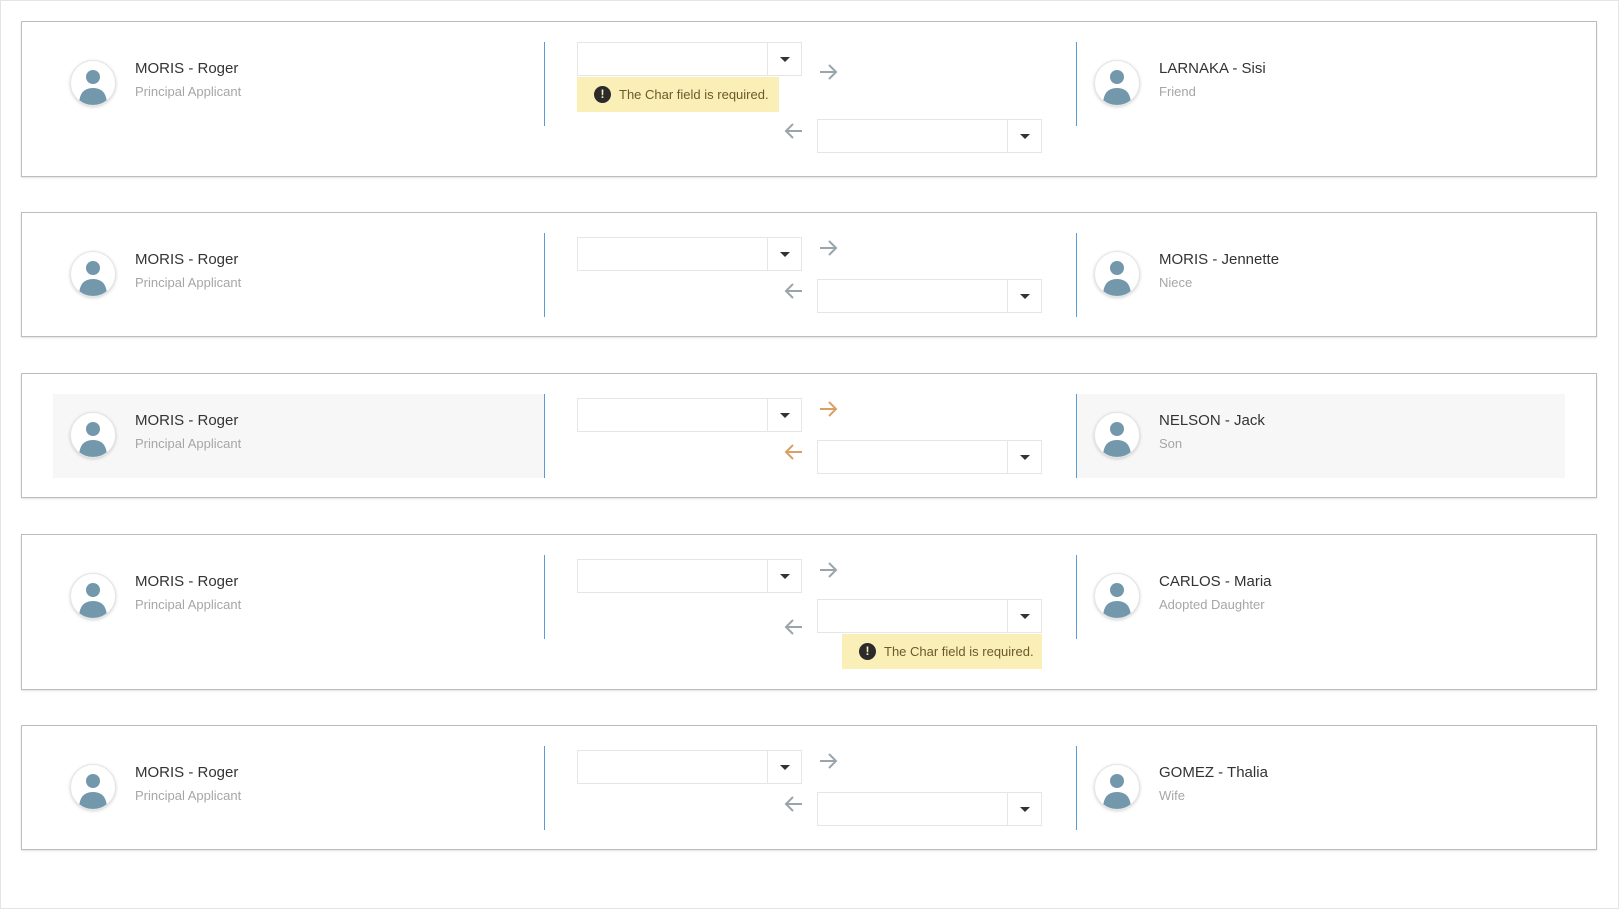 The height and width of the screenshot is (909, 1619). Describe the element at coordinates (1172, 795) in the screenshot. I see `person-role: Wife` at that location.